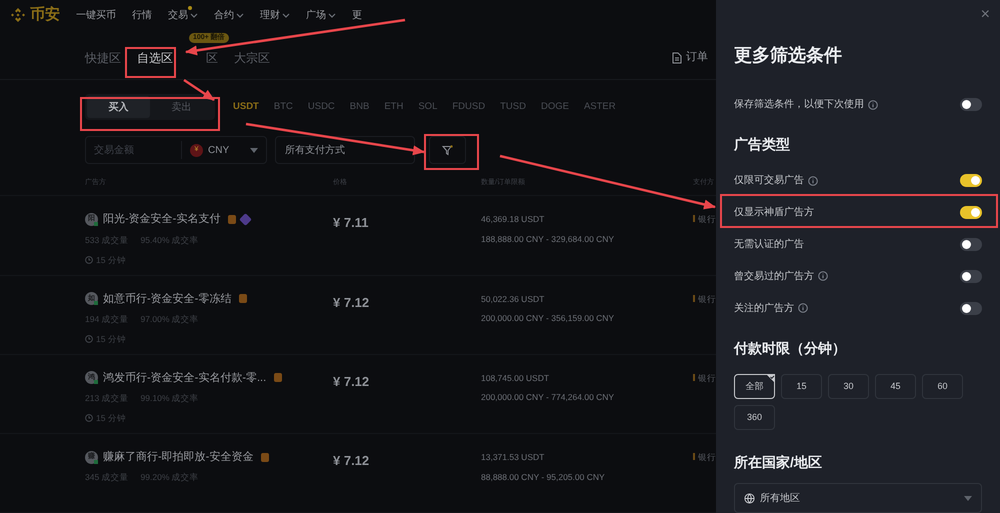  Describe the element at coordinates (167, 299) in the screenshot. I see `advertiser-name: 如意币行-资金安全-零冻结` at that location.